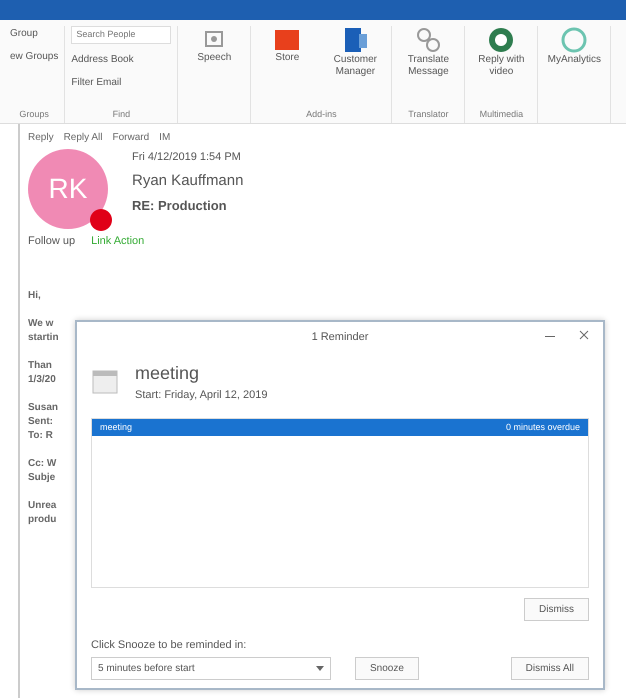 The height and width of the screenshot is (698, 626). Describe the element at coordinates (556, 609) in the screenshot. I see `dismiss-button: Dismiss` at that location.